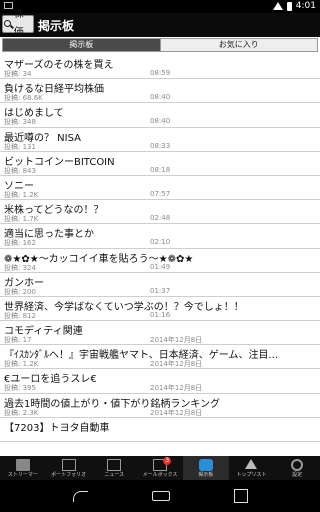 The image size is (320, 512). Describe the element at coordinates (167, 461) in the screenshot. I see `mail-badge: 3` at that location.